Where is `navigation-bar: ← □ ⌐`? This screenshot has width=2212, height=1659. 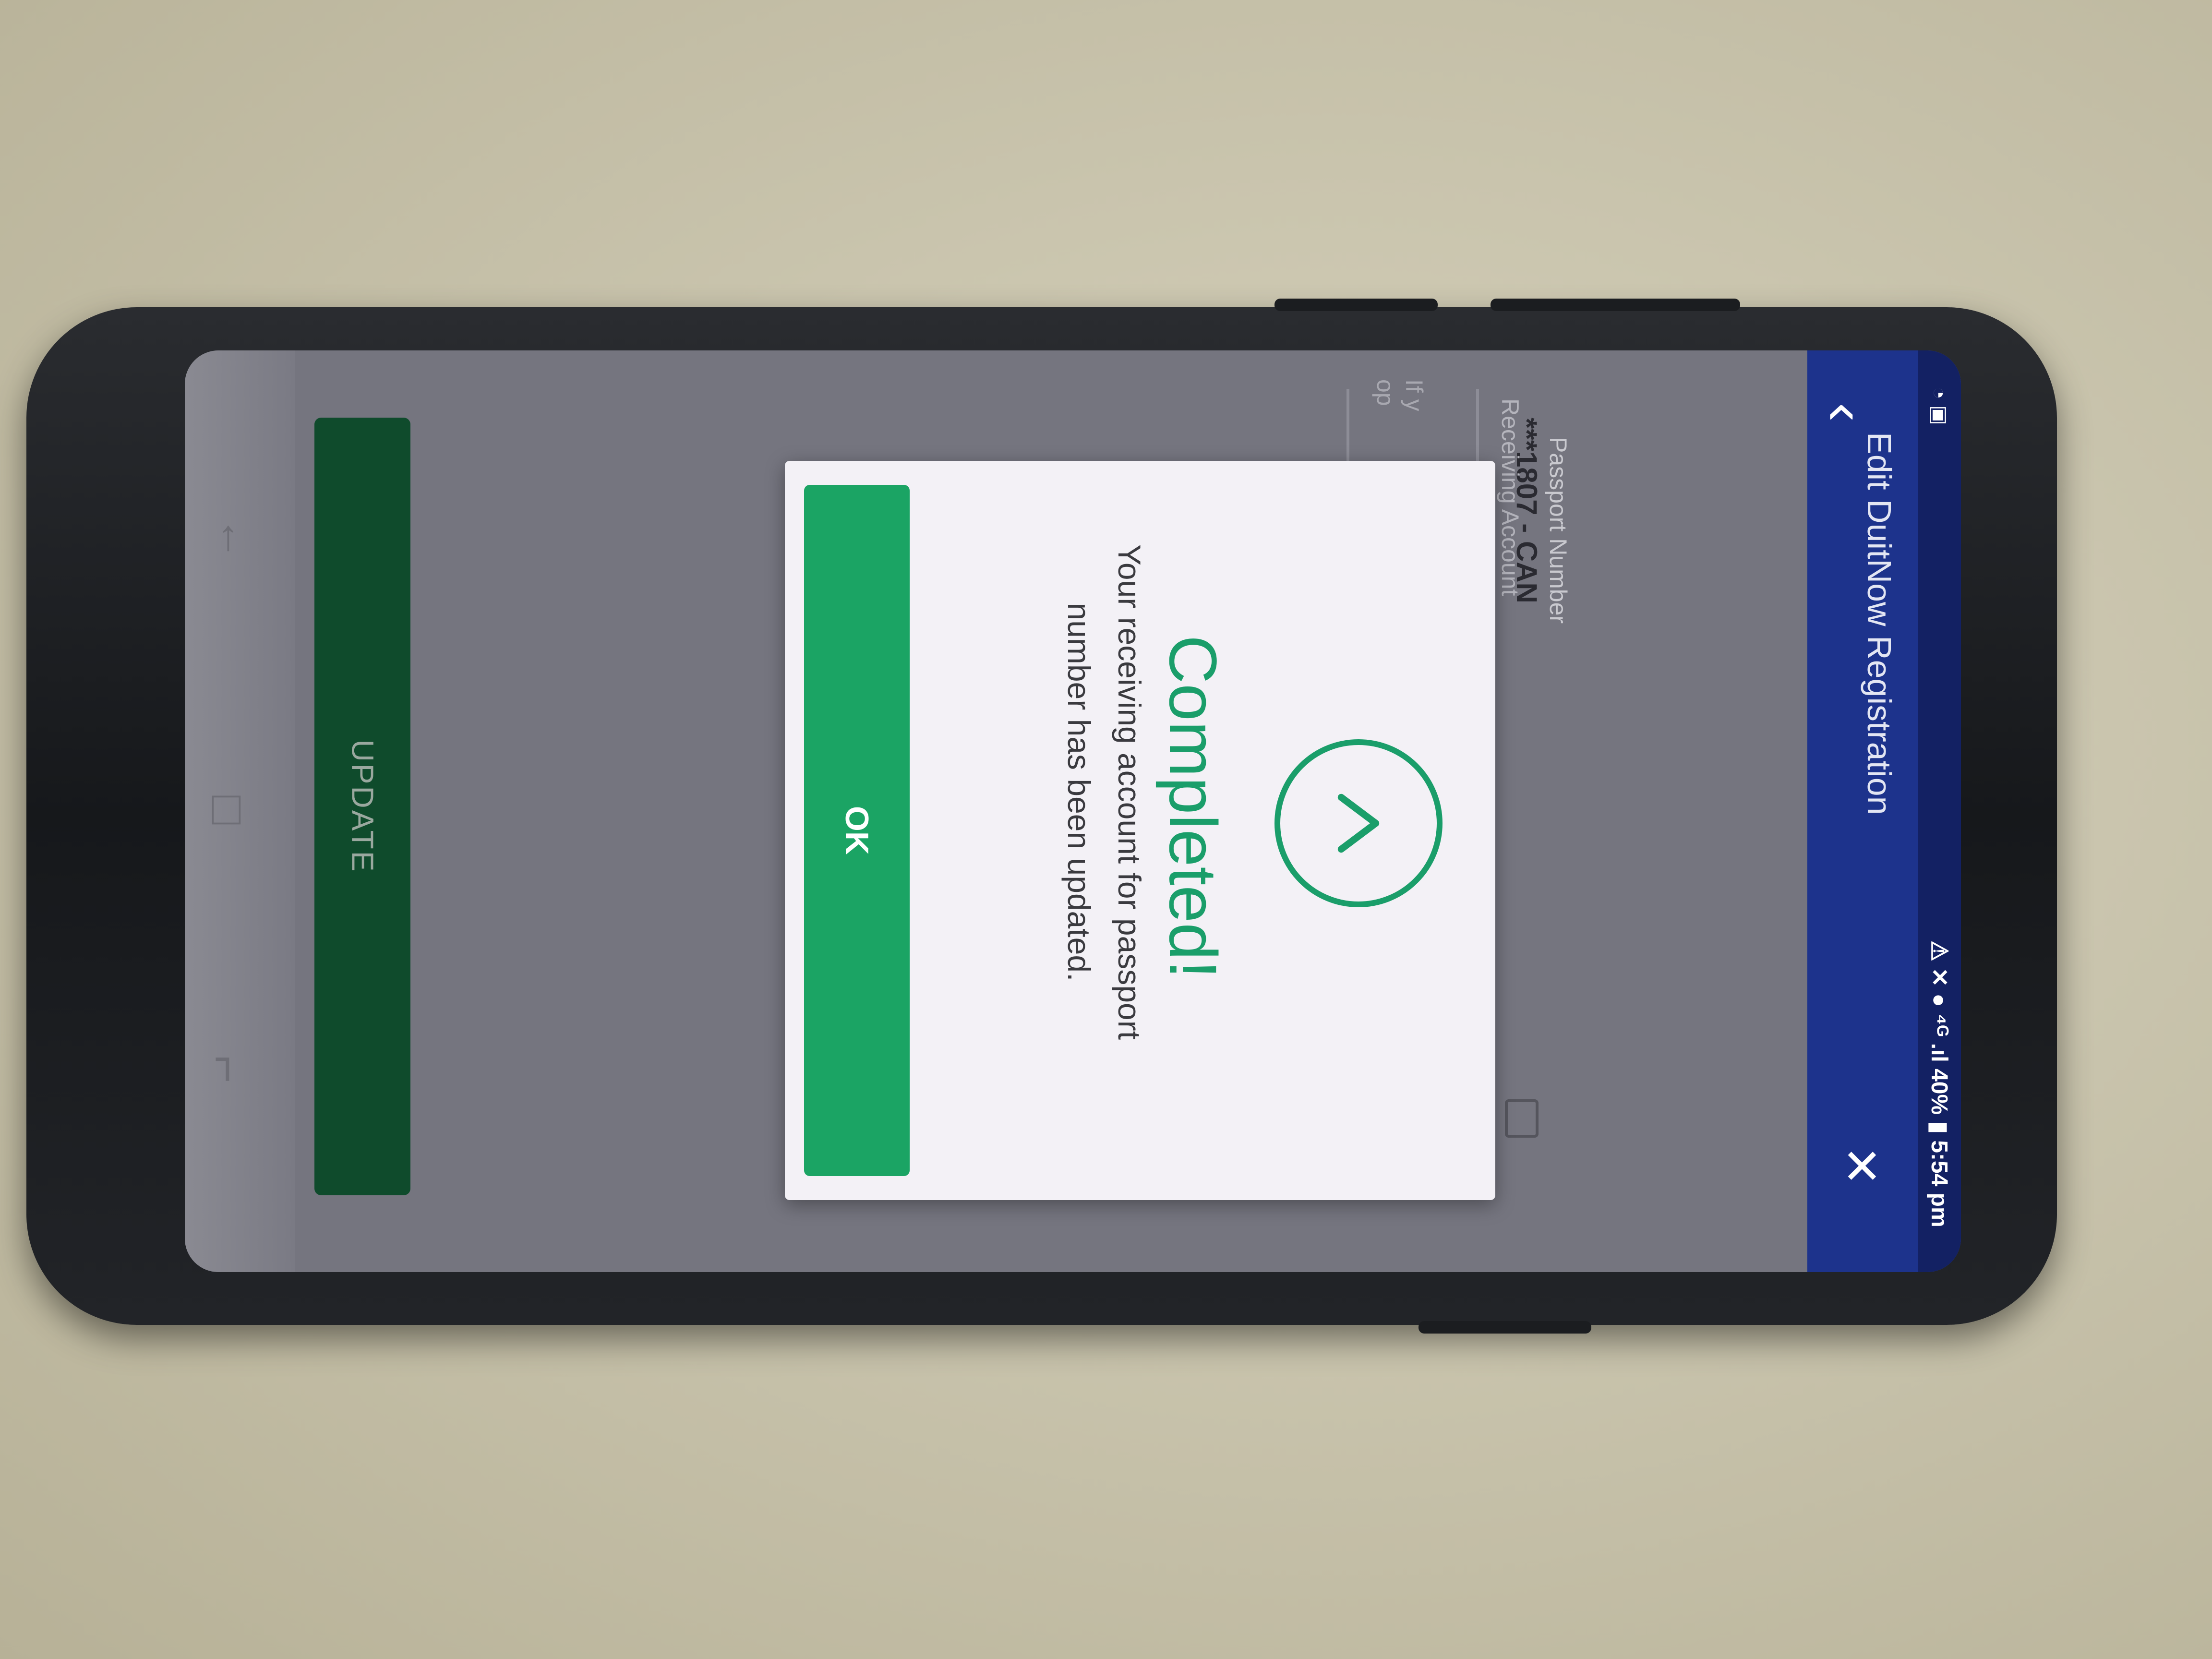
navigation-bar: ← □ ⌐ is located at coordinates (240, 811).